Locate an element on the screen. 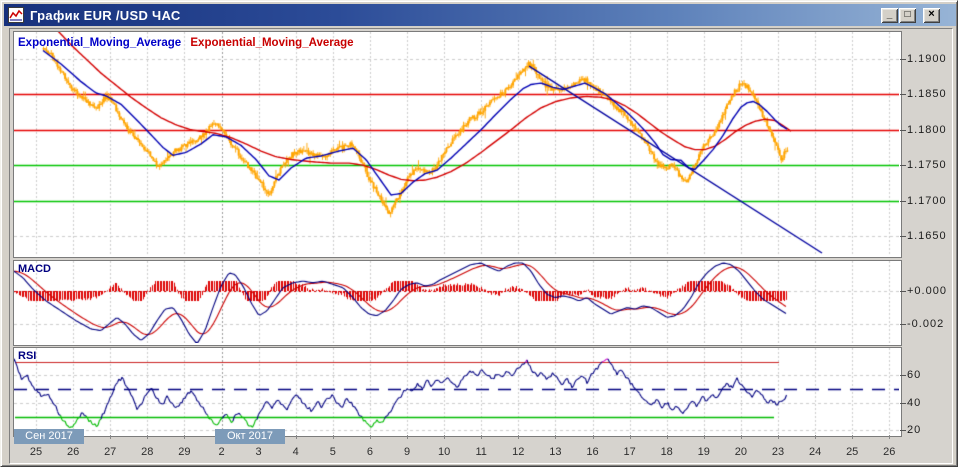  price-tick: 1.1700 is located at coordinates (927, 201).